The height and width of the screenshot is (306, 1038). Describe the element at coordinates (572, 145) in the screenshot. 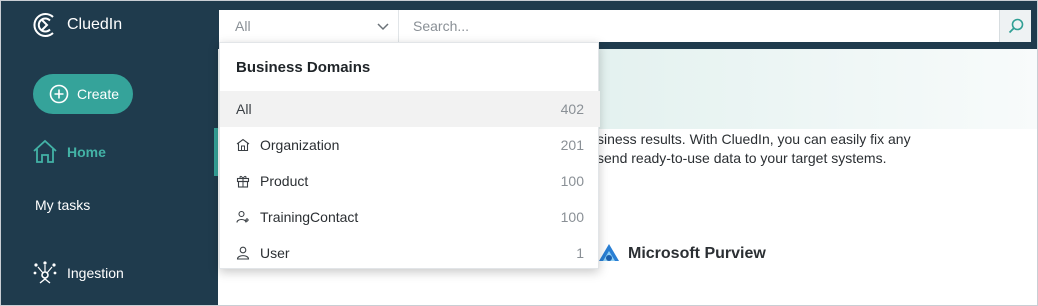

I see `dropdown-option-count: 201` at that location.